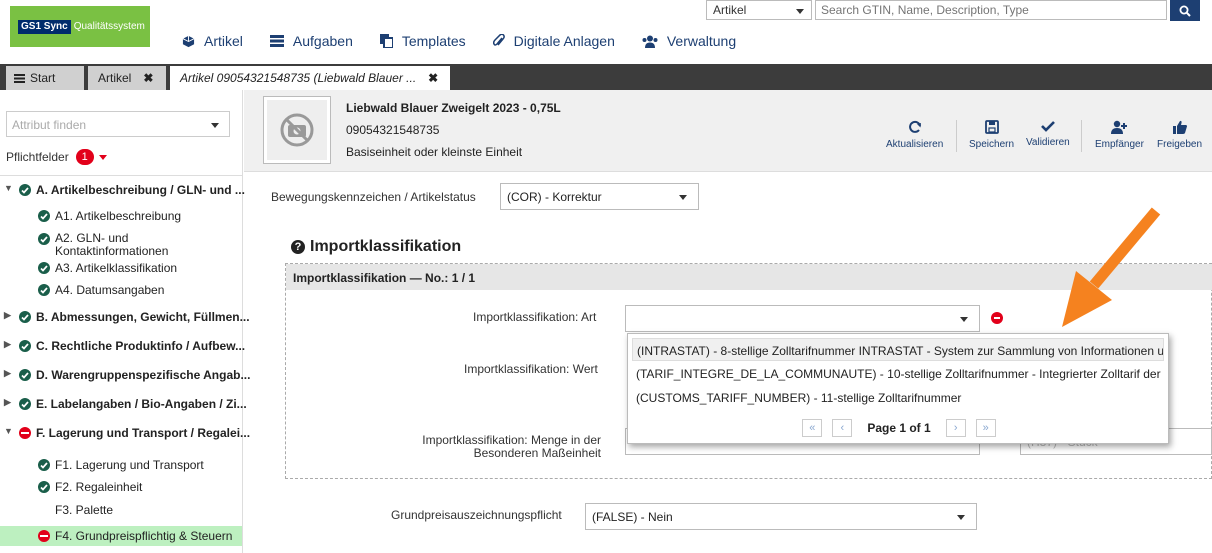 This screenshot has width=1212, height=553. What do you see at coordinates (75, 510) in the screenshot?
I see `tree-item: F3. Palette` at bounding box center [75, 510].